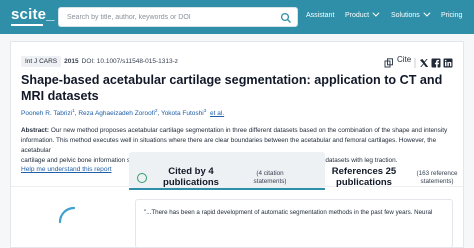 This screenshot has width=474, height=248. I want to click on author-name: Reza Aghaeizadeh Zoroofi, so click(116, 114).